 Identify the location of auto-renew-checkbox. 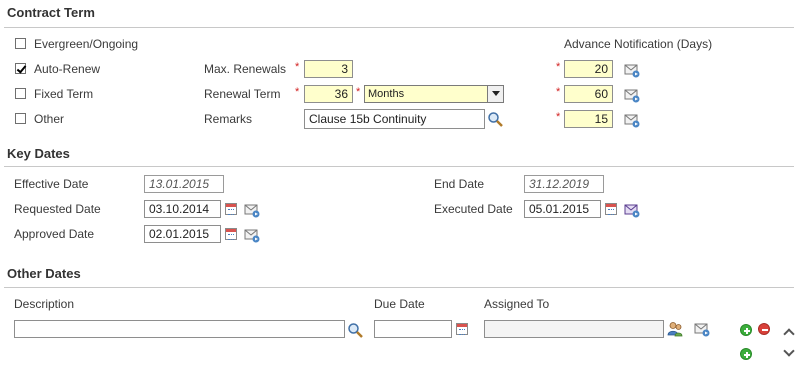
(20, 68).